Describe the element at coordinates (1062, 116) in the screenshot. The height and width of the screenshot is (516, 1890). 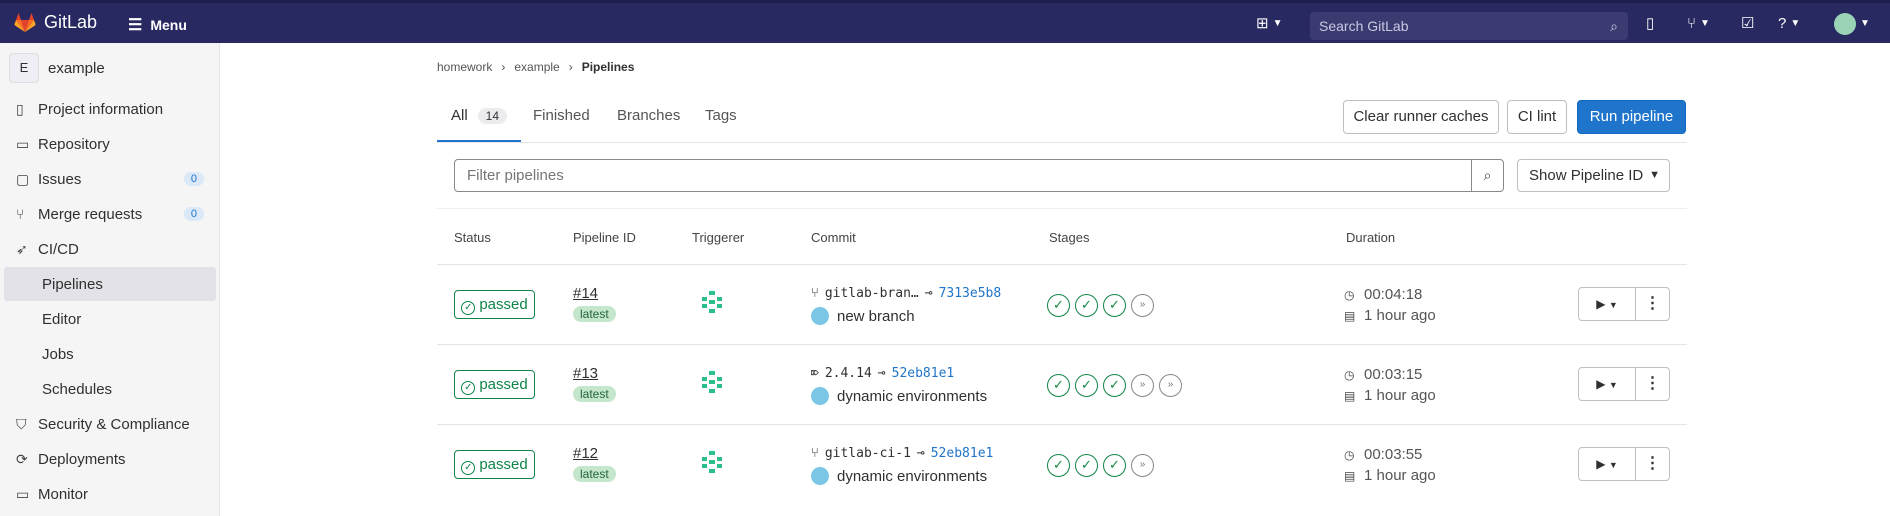
I see `pipeline-tabs: All 14 Finished Branches Tags` at that location.